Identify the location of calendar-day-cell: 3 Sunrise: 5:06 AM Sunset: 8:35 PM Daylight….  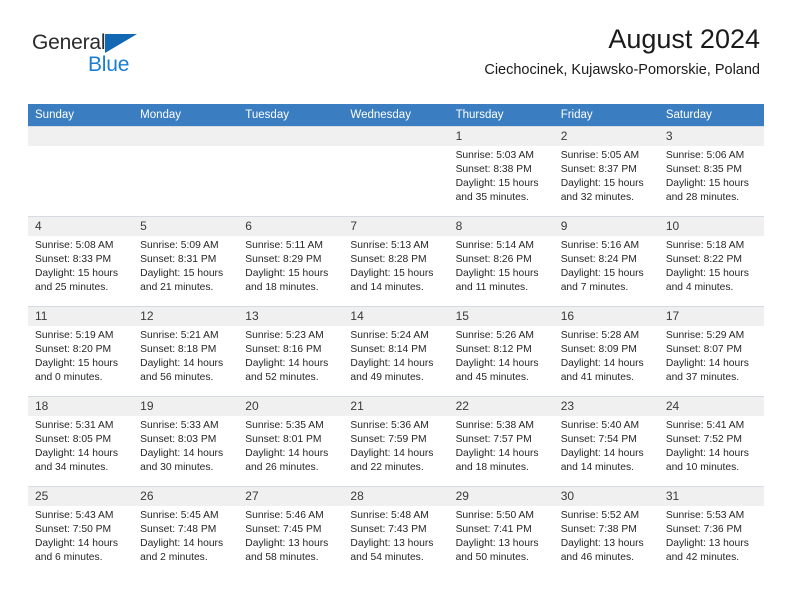
(711, 171).